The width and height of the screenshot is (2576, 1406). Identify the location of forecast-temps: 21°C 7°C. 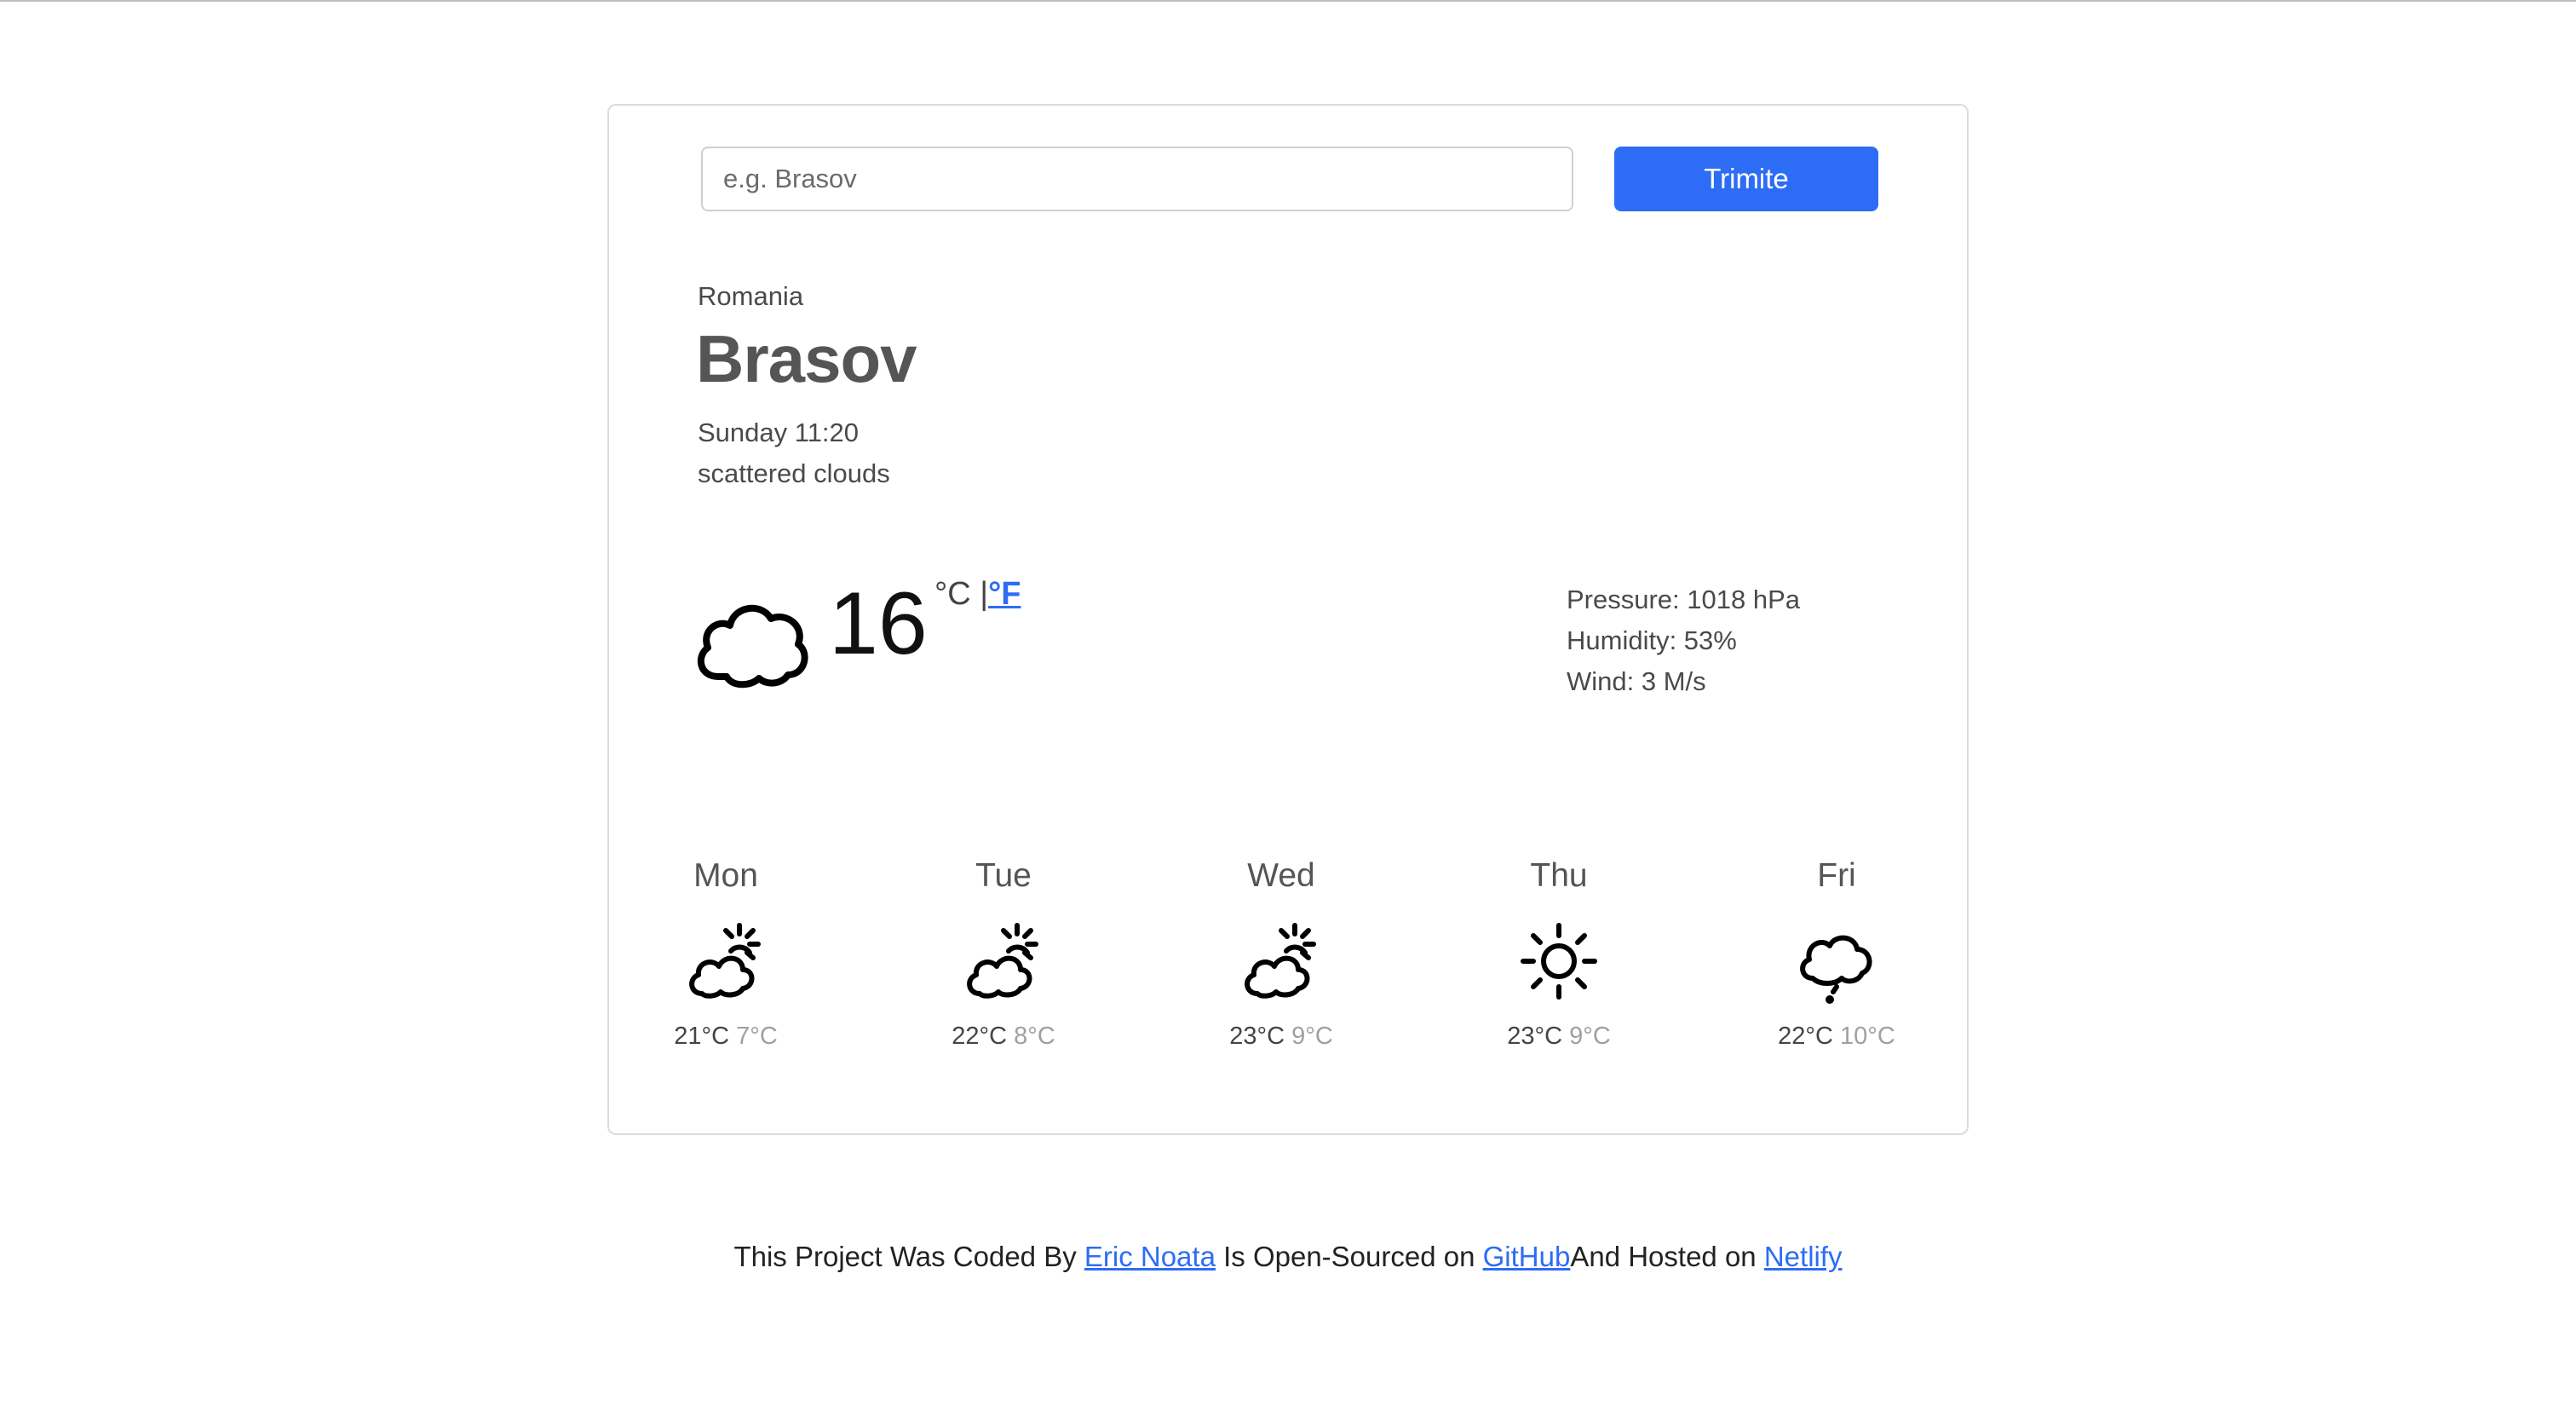
(726, 1037).